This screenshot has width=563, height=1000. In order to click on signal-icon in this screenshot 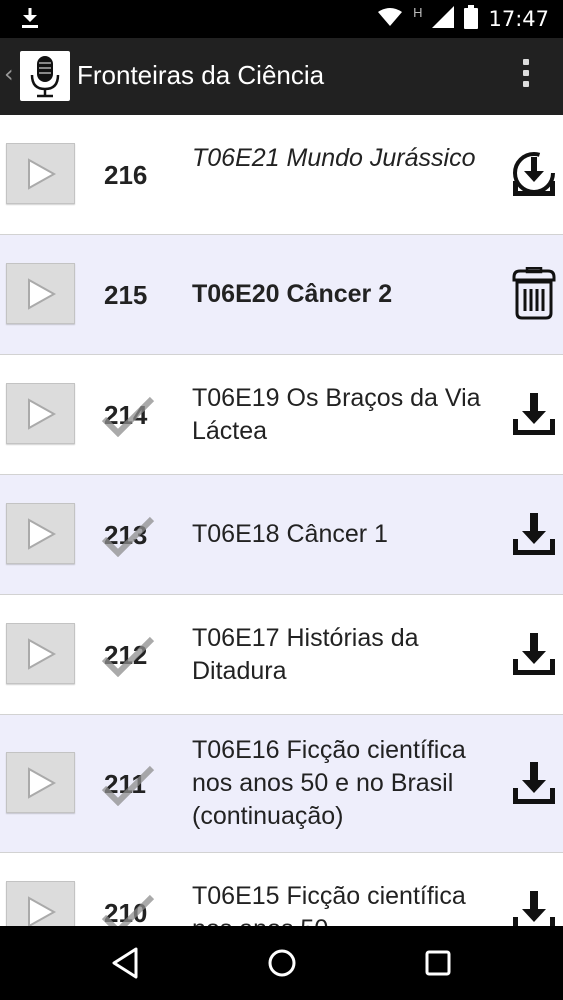, I will do `click(443, 19)`.